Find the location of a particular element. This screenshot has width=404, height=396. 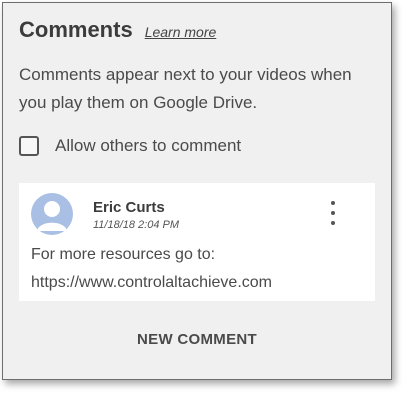

comment-author: Eric Curts is located at coordinates (129, 207).